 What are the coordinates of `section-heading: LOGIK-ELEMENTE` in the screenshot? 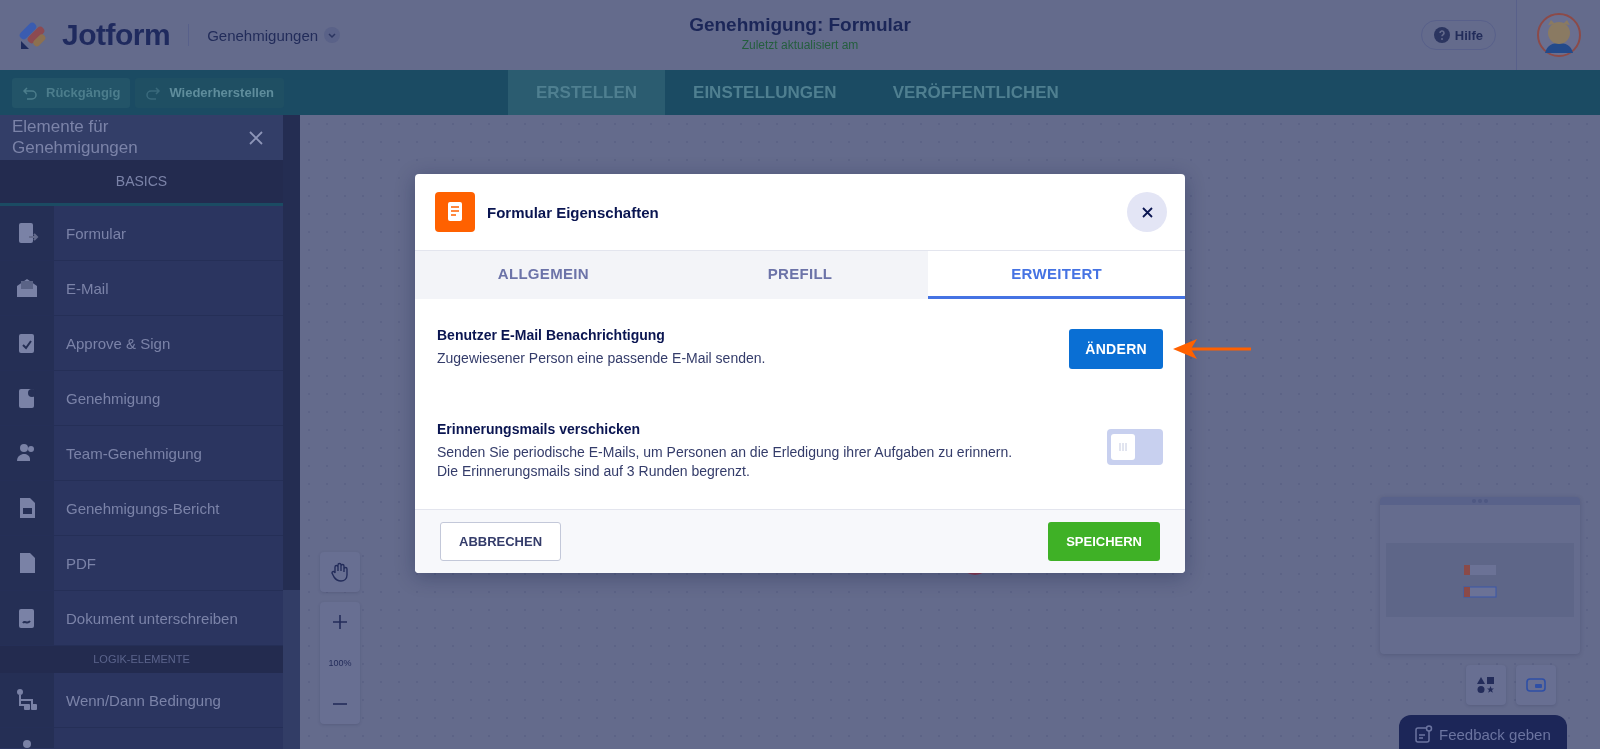 It's located at (141, 659).